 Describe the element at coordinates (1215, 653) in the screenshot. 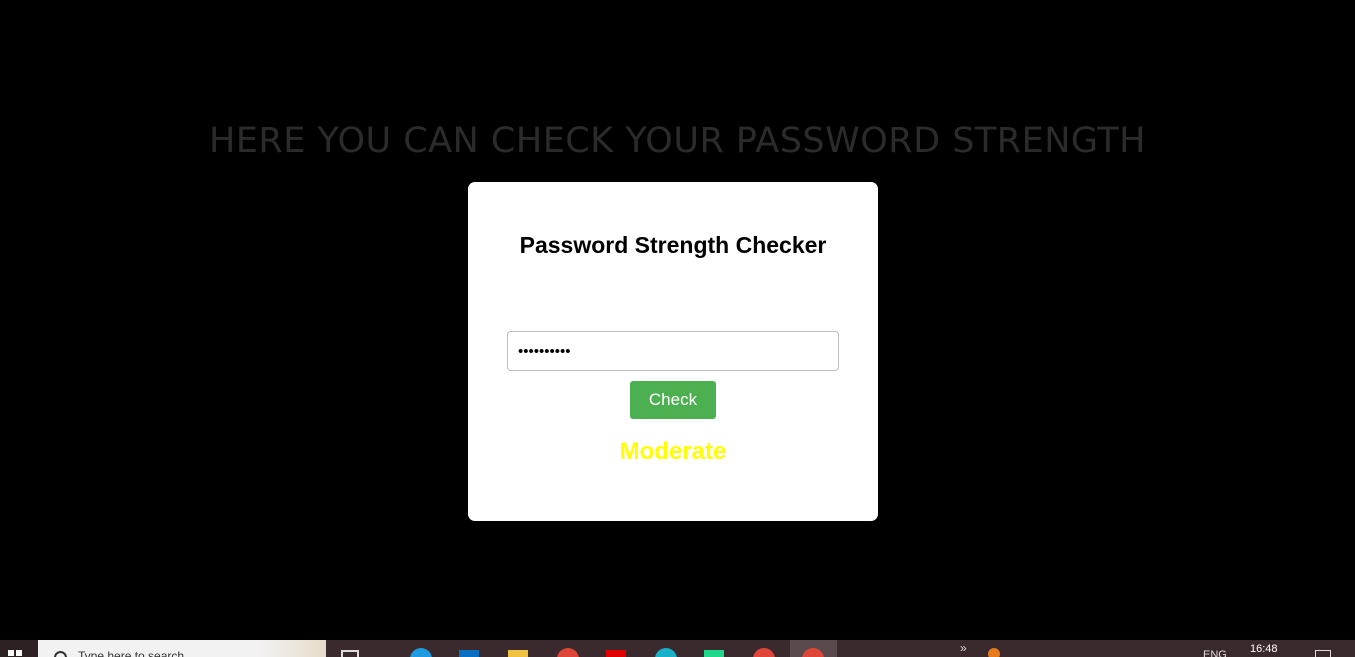

I see `language-indicator: ENG` at that location.